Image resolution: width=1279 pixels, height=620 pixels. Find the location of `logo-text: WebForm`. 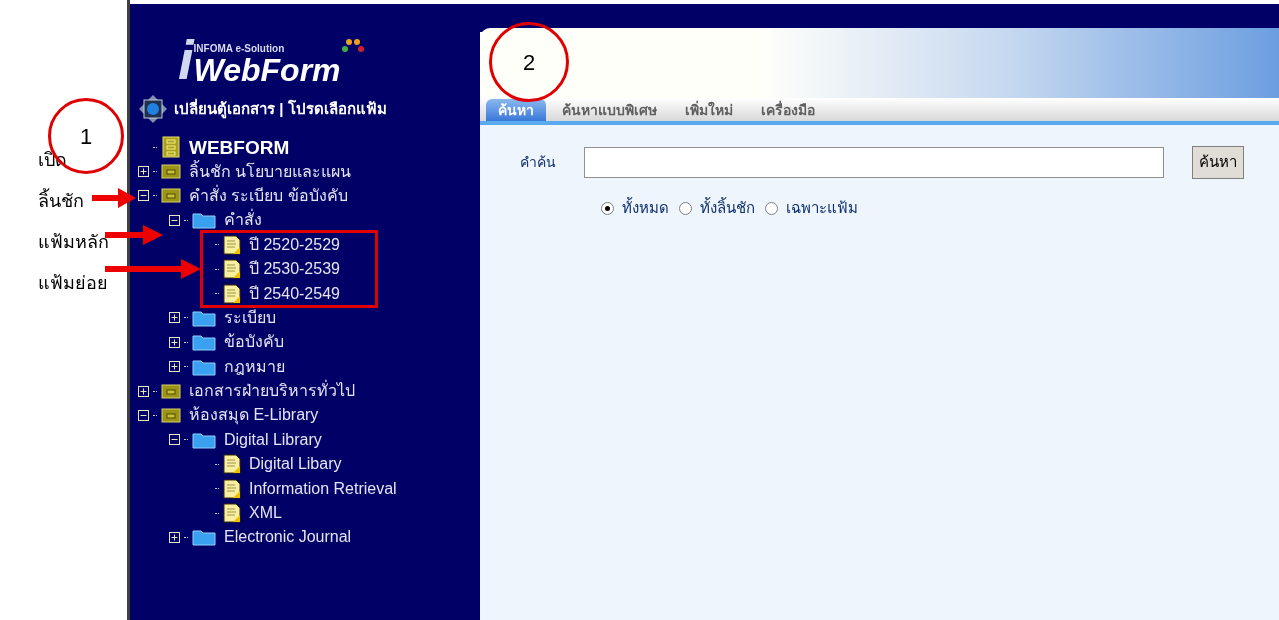

logo-text: WebForm is located at coordinates (267, 70).